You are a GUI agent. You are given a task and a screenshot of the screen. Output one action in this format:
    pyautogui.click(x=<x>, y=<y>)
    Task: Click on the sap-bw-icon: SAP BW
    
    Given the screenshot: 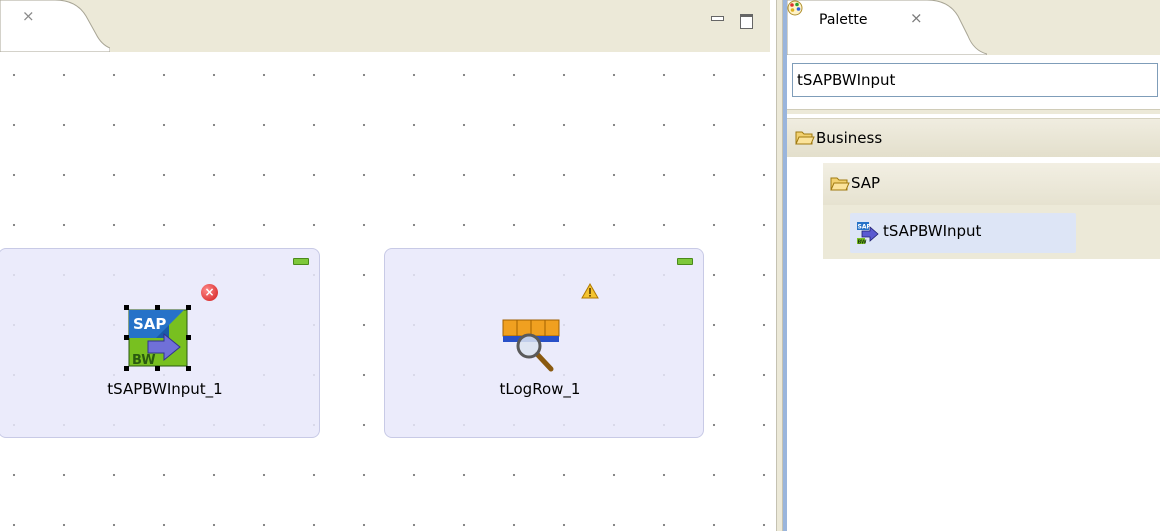 What is the action you would take?
    pyautogui.click(x=158, y=338)
    